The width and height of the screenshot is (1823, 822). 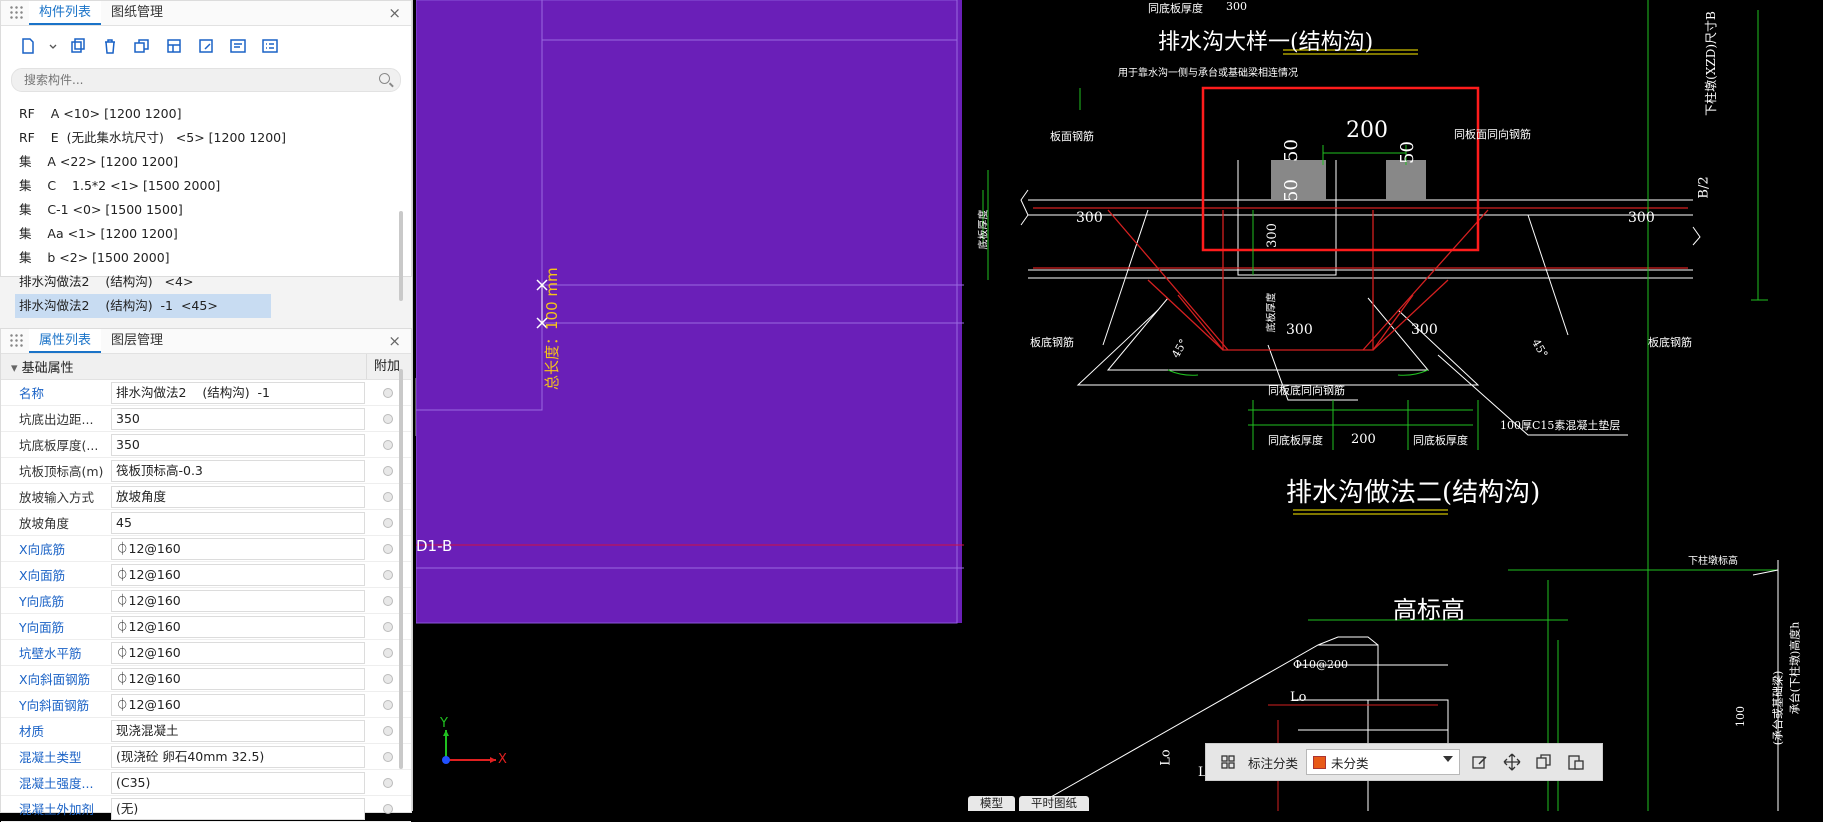 I want to click on copy-component-button, so click(x=78, y=46).